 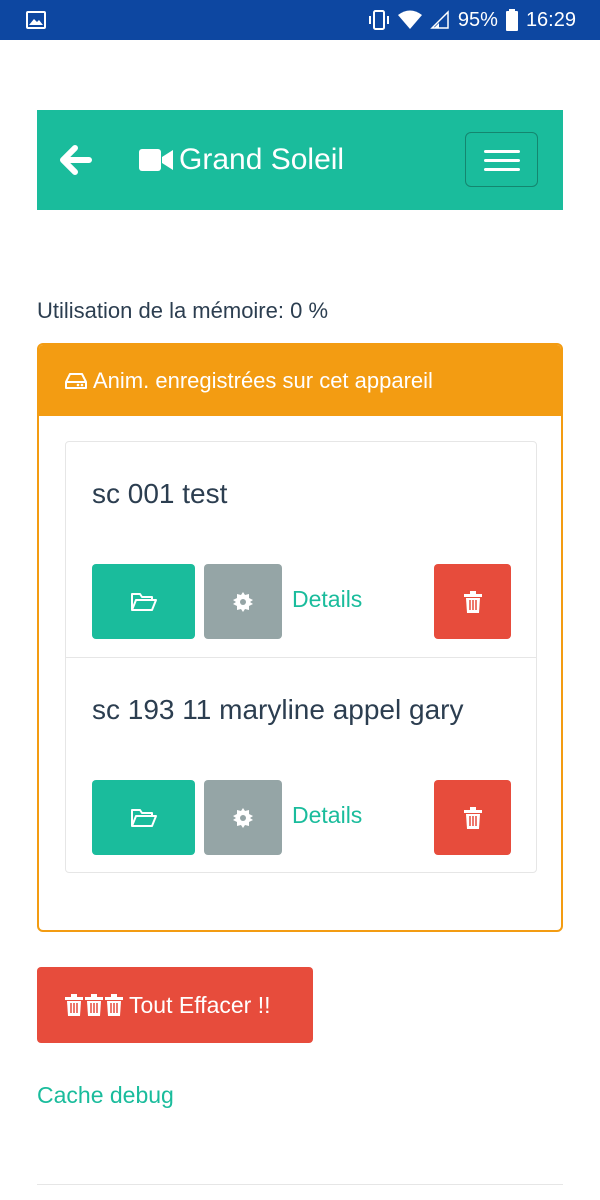 I want to click on clear-all-label: Tout Effacer !!, so click(x=200, y=1004).